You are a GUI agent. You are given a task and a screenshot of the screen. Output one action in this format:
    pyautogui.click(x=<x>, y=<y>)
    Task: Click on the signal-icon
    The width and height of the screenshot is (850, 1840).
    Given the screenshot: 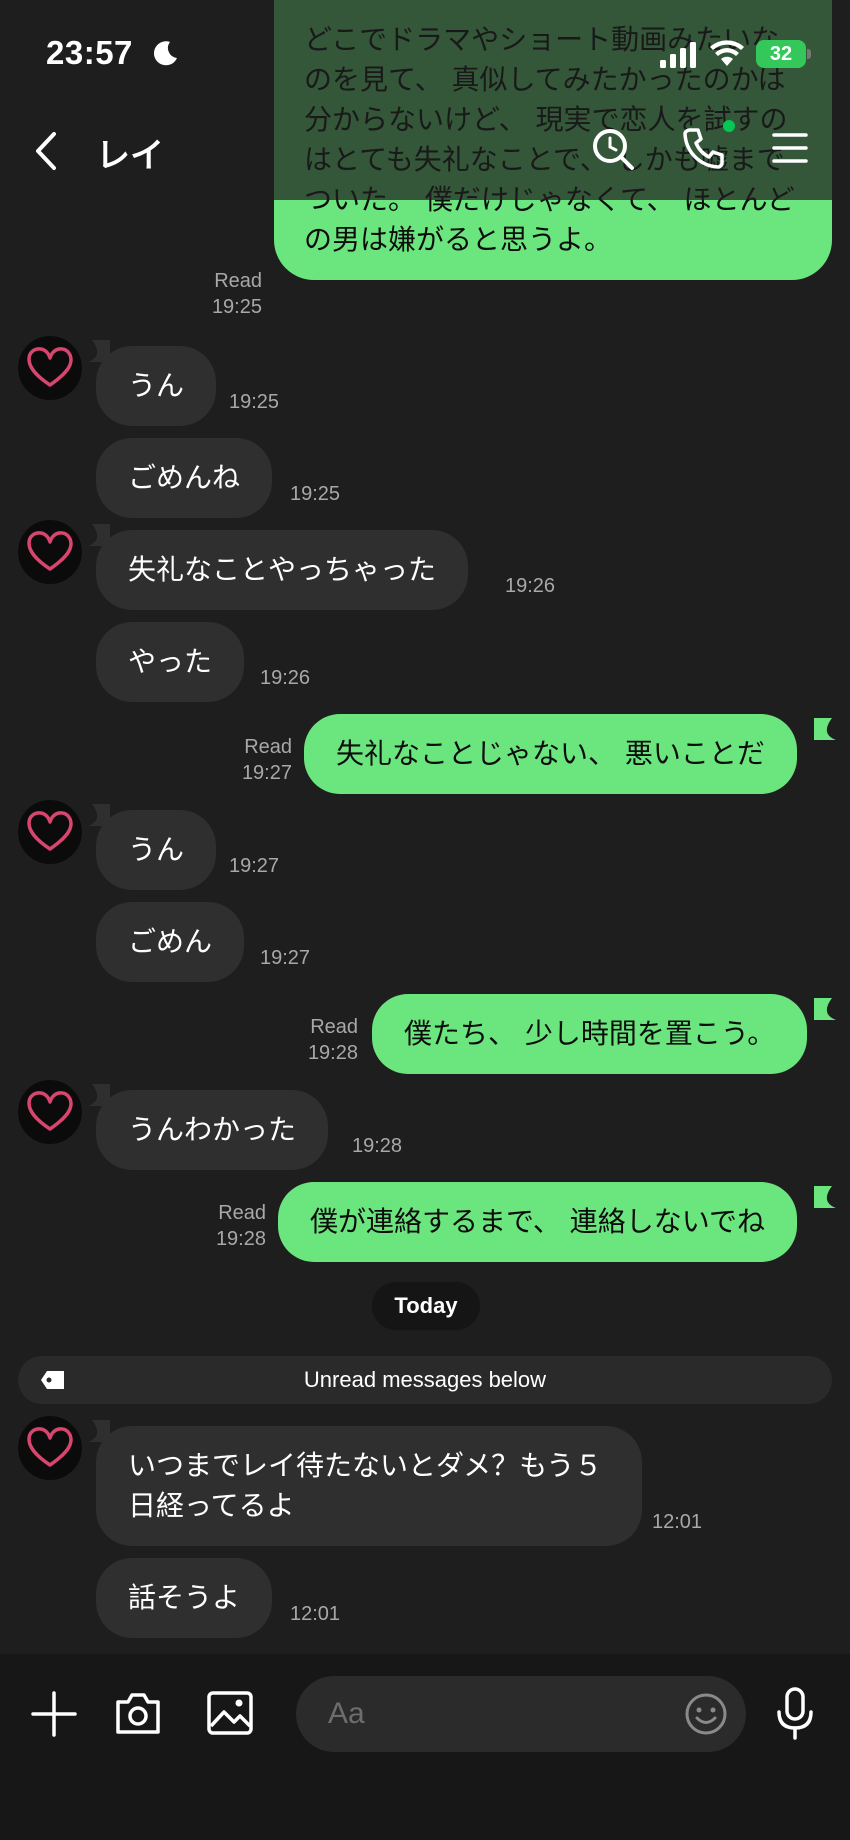 What is the action you would take?
    pyautogui.click(x=678, y=55)
    